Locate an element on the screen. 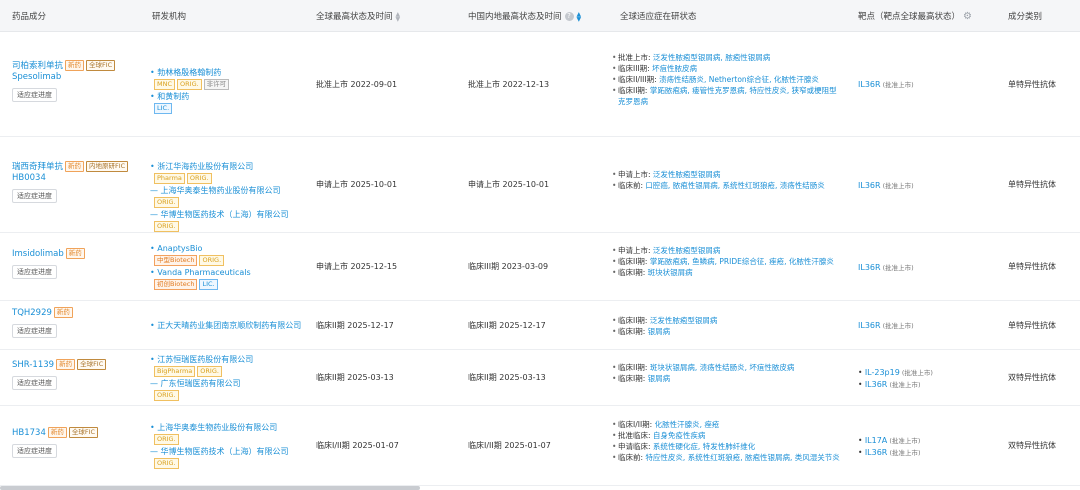  org-tag: Pharma is located at coordinates (169, 178).